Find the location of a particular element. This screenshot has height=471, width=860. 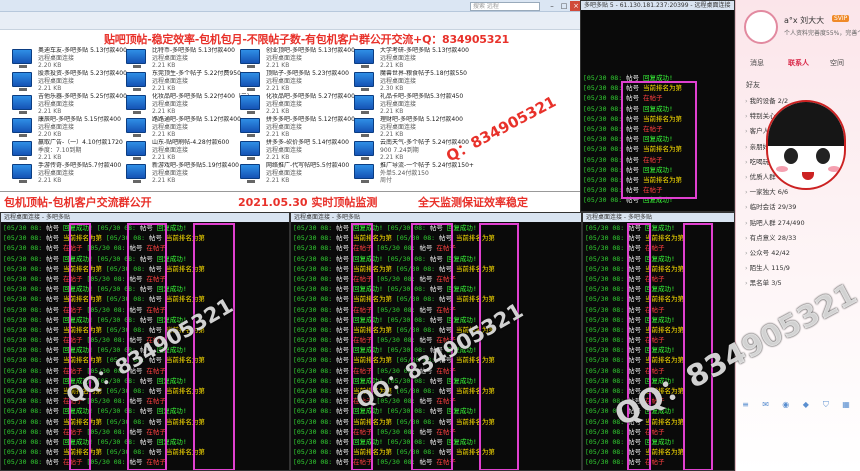

file-tile: 吉他乐器-多吧多贴 5.25付款400 远程桌面连接 2.21 KB is located at coordinates (74, 104).